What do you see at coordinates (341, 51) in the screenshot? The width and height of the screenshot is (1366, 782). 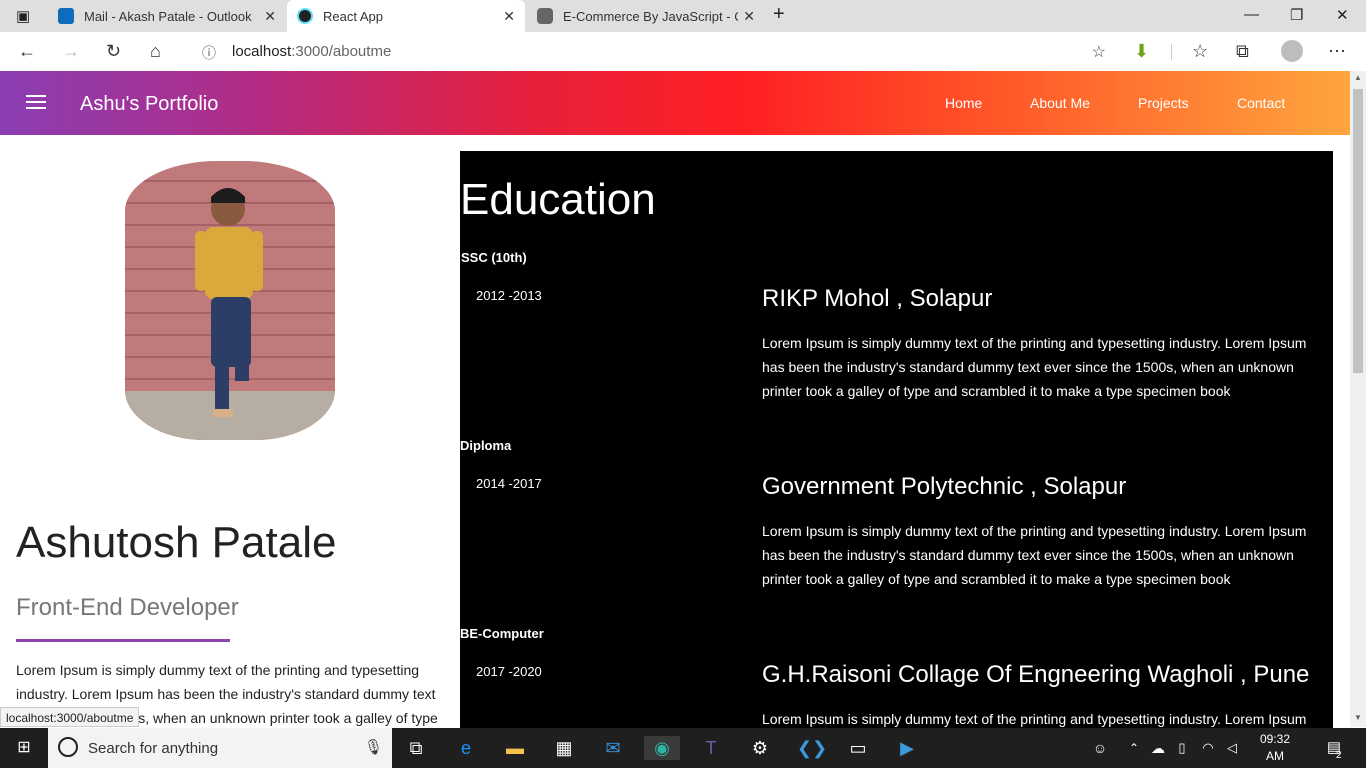 I see `url-path: :3000/aboutme` at bounding box center [341, 51].